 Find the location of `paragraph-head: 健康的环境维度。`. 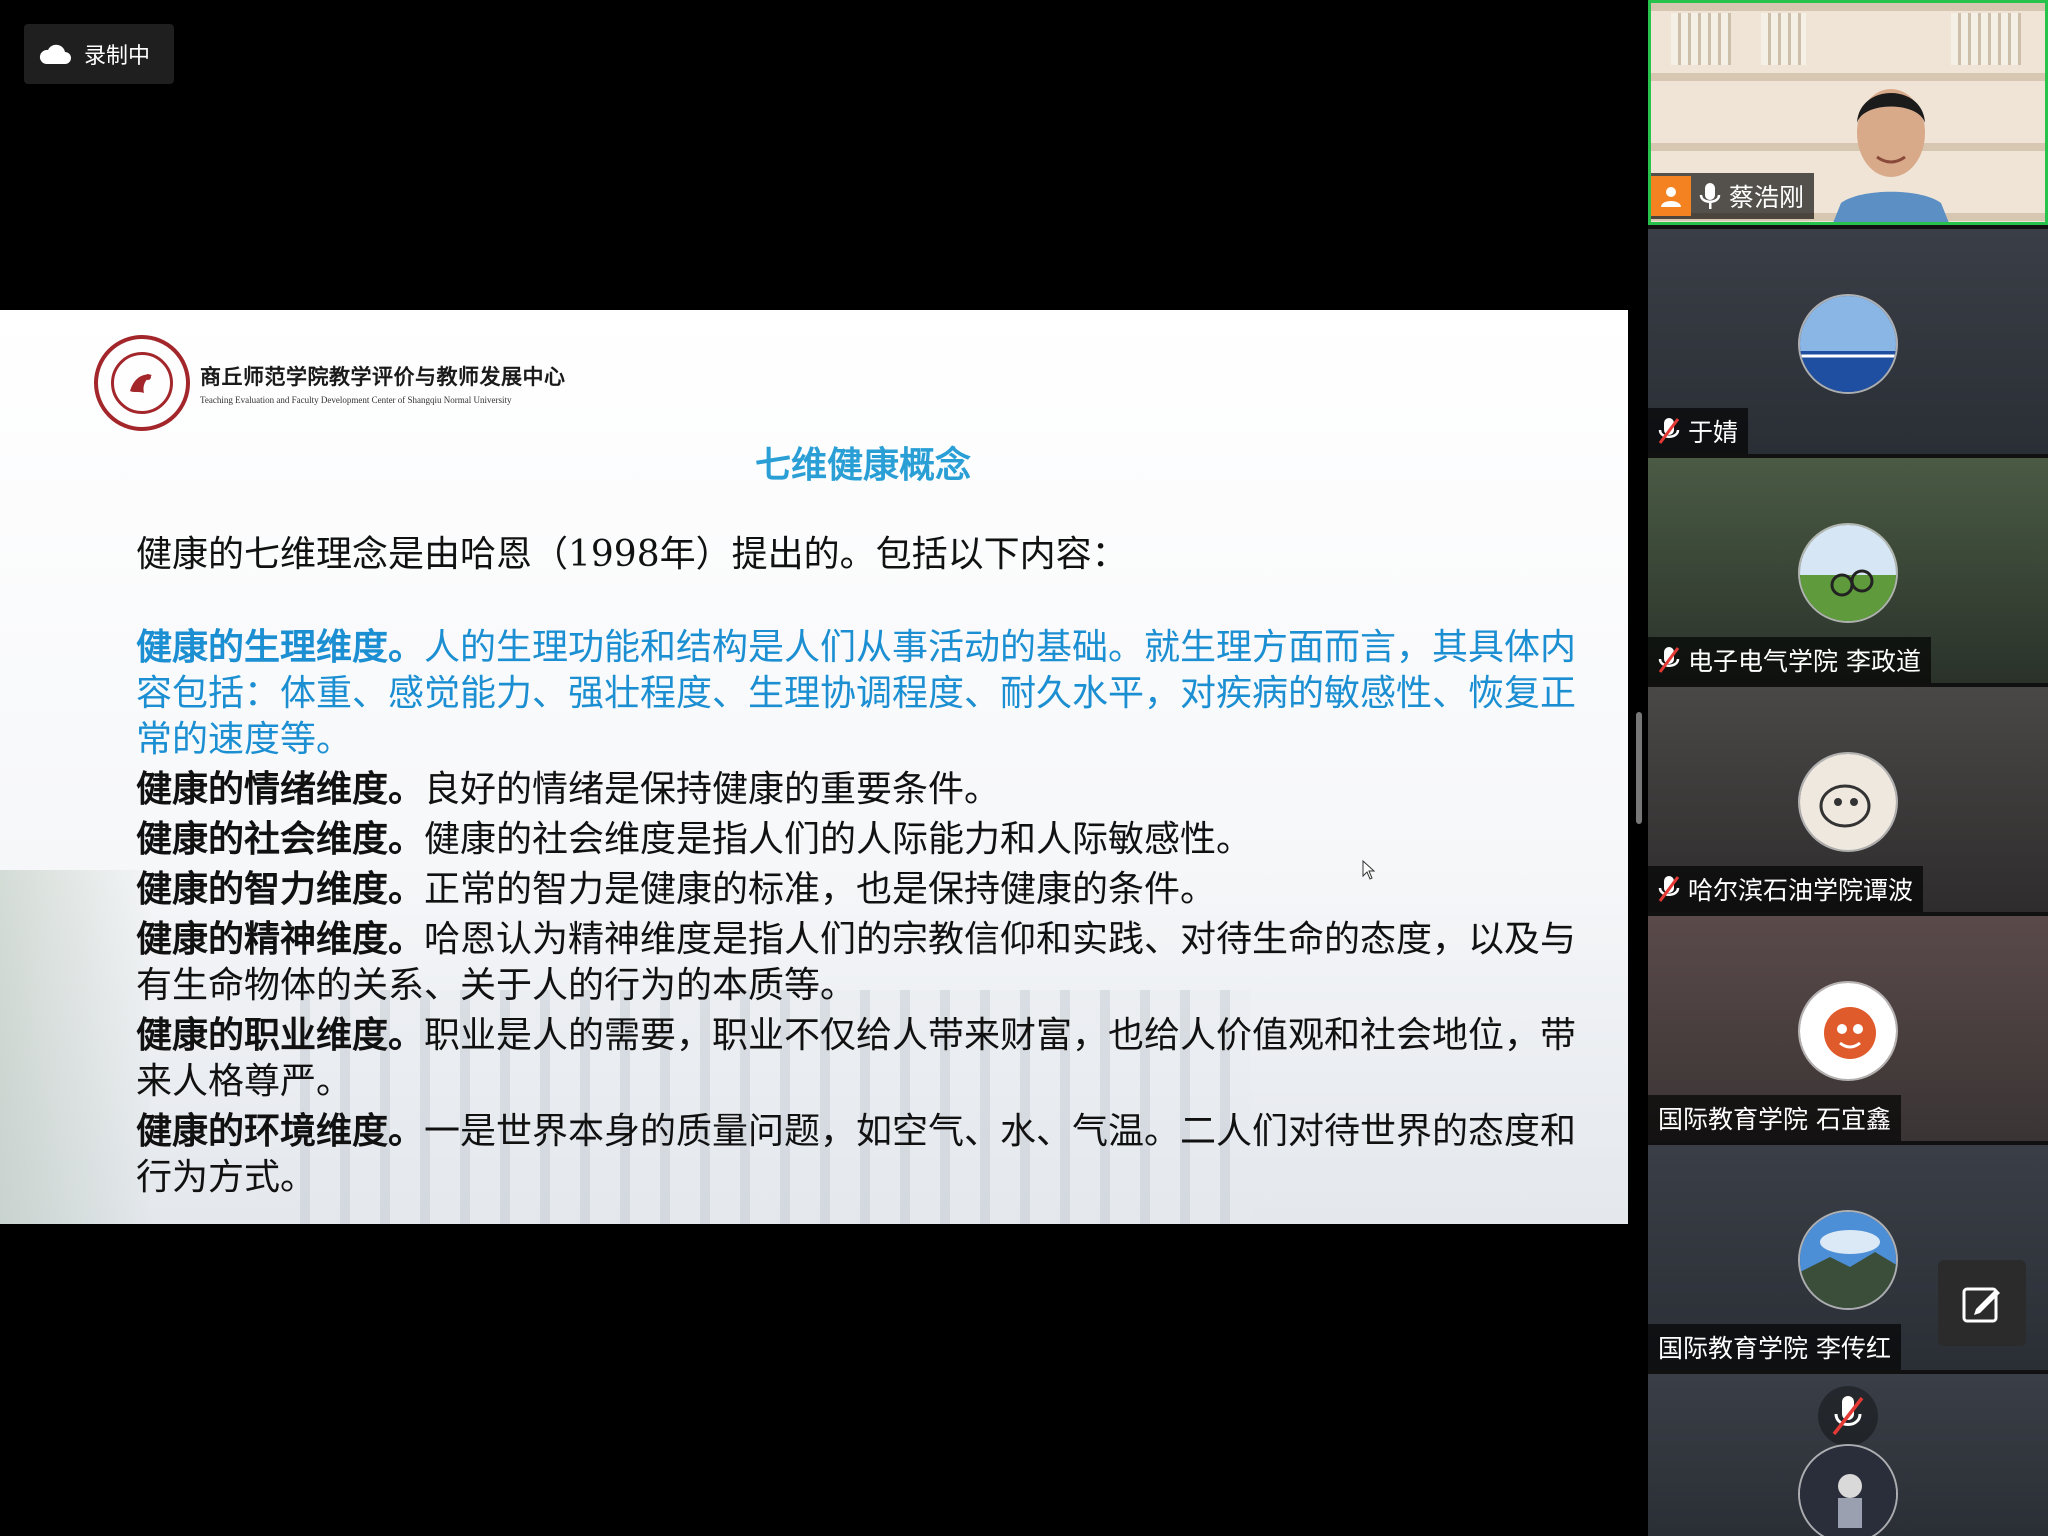

paragraph-head: 健康的环境维度。 is located at coordinates (280, 1131).